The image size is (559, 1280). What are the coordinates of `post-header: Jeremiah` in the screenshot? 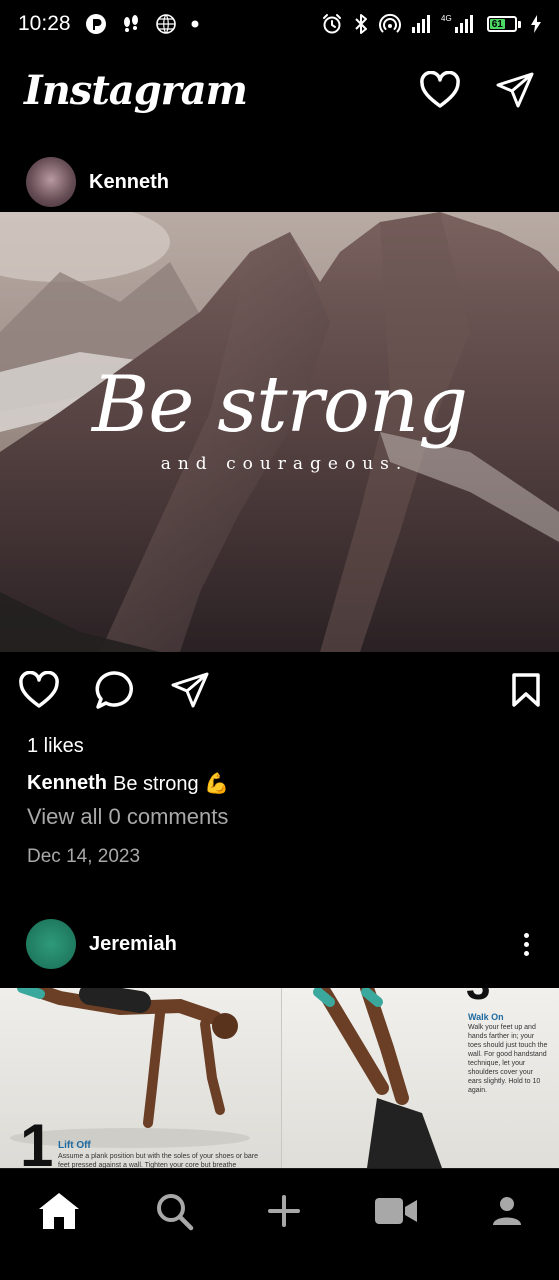 It's located at (279, 944).